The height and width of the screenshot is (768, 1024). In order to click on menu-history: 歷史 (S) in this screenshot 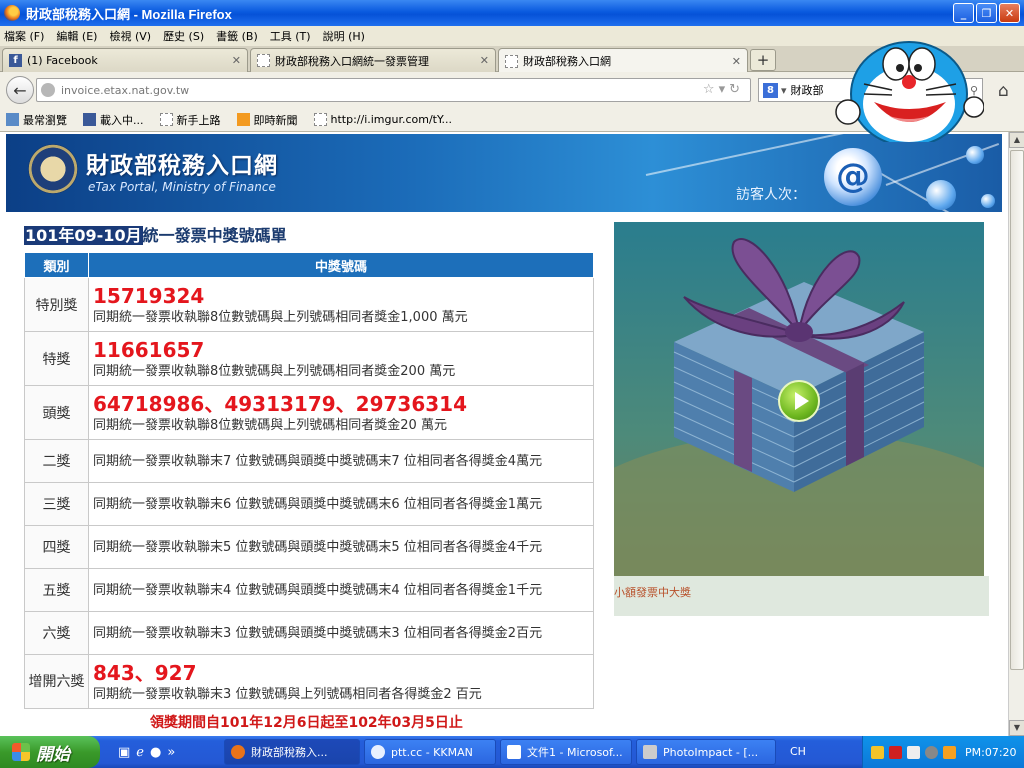, I will do `click(183, 36)`.